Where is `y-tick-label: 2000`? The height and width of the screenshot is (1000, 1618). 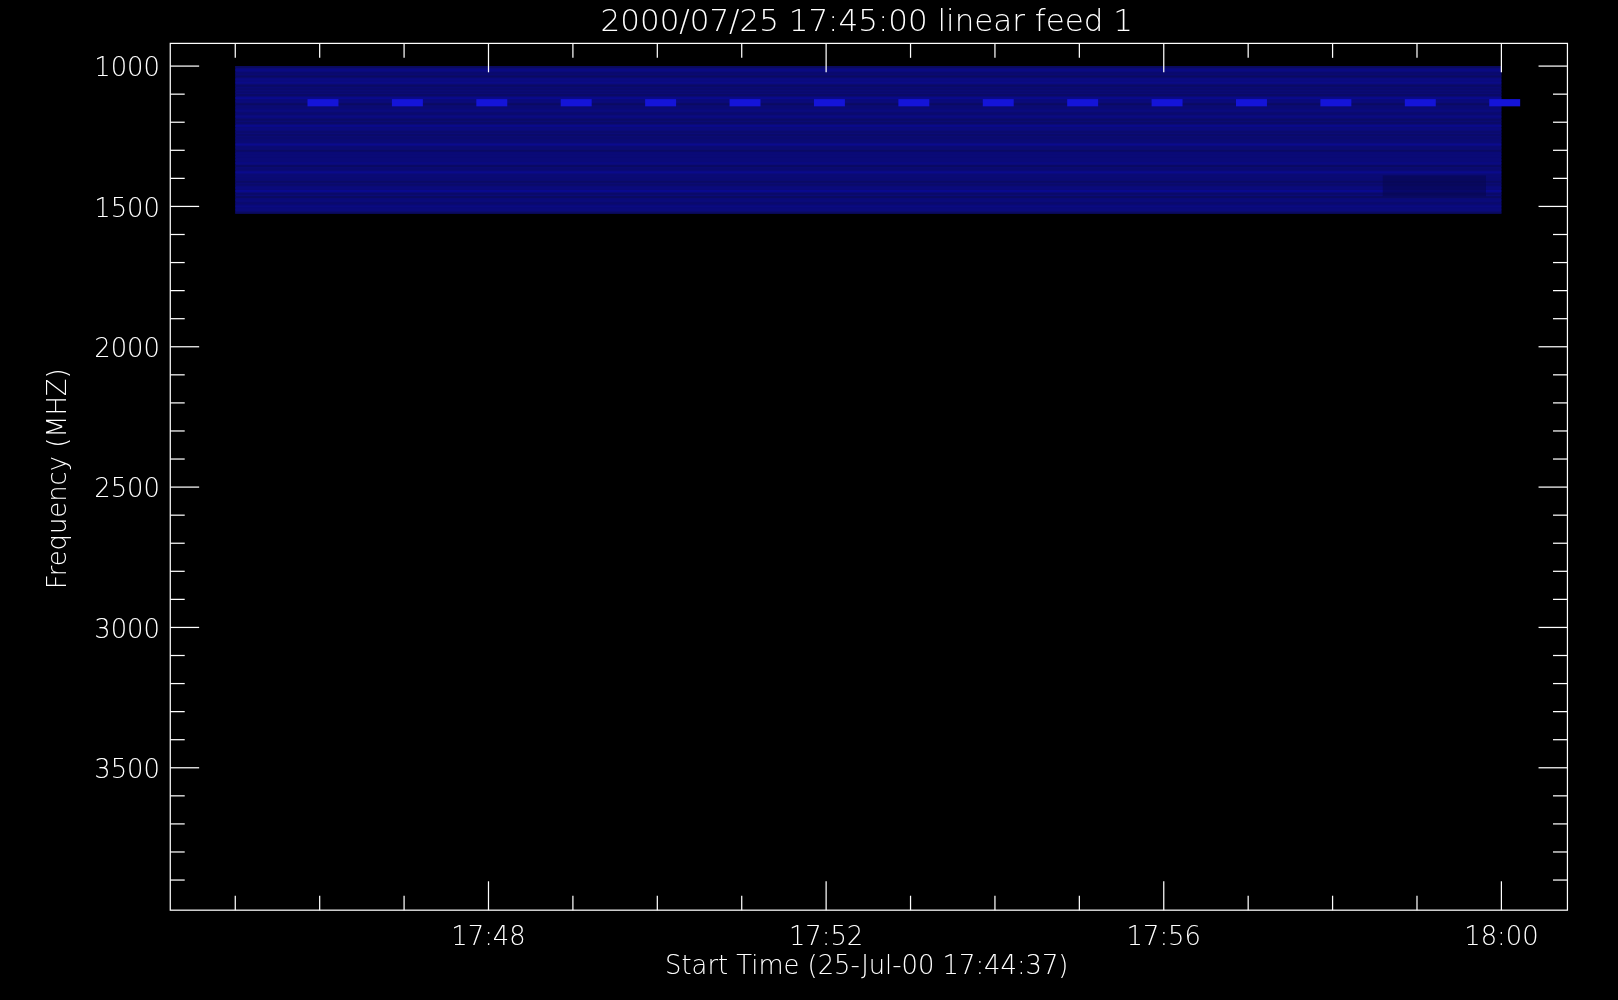 y-tick-label: 2000 is located at coordinates (127, 348).